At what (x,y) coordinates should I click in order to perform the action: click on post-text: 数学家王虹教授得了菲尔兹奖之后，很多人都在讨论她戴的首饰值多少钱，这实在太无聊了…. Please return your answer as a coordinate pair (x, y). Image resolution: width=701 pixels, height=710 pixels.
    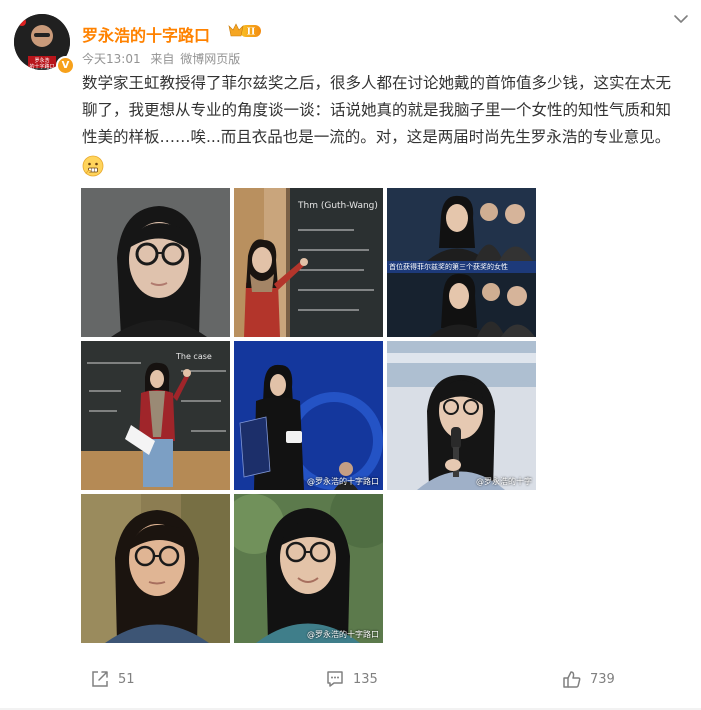
    Looking at the image, I should click on (377, 110).